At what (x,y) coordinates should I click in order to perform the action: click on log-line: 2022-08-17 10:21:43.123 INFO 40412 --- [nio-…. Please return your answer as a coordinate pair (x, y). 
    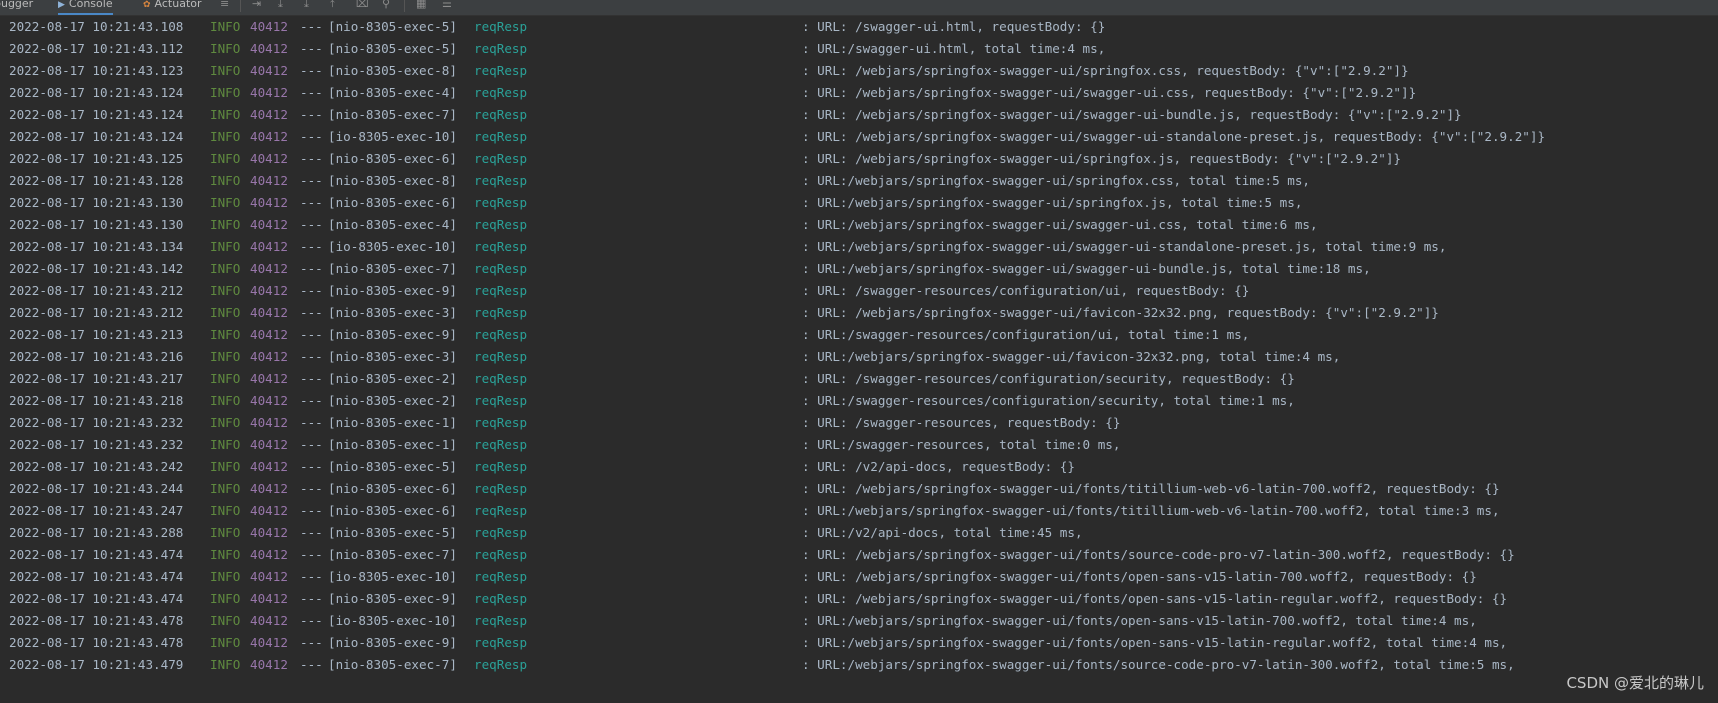
    Looking at the image, I should click on (859, 71).